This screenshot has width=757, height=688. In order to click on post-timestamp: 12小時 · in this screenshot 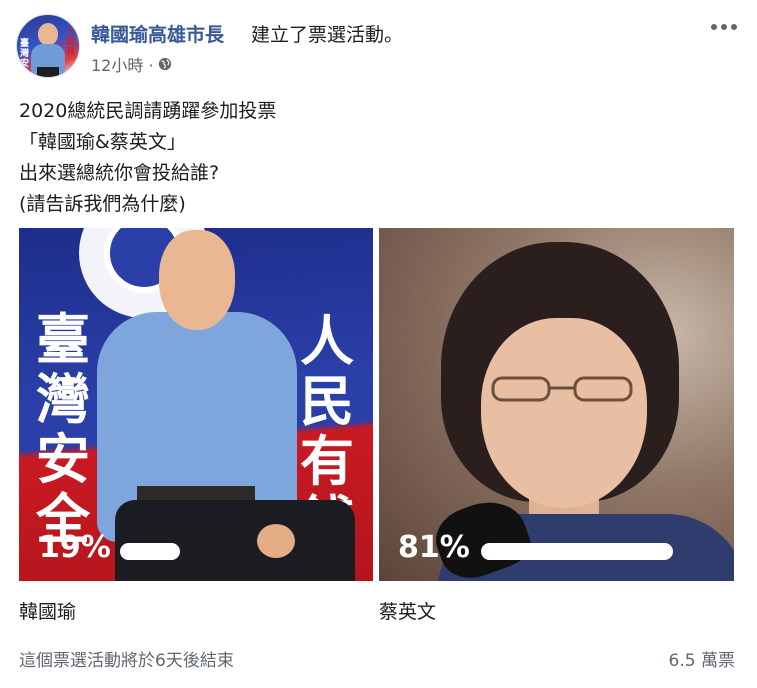, I will do `click(122, 64)`.